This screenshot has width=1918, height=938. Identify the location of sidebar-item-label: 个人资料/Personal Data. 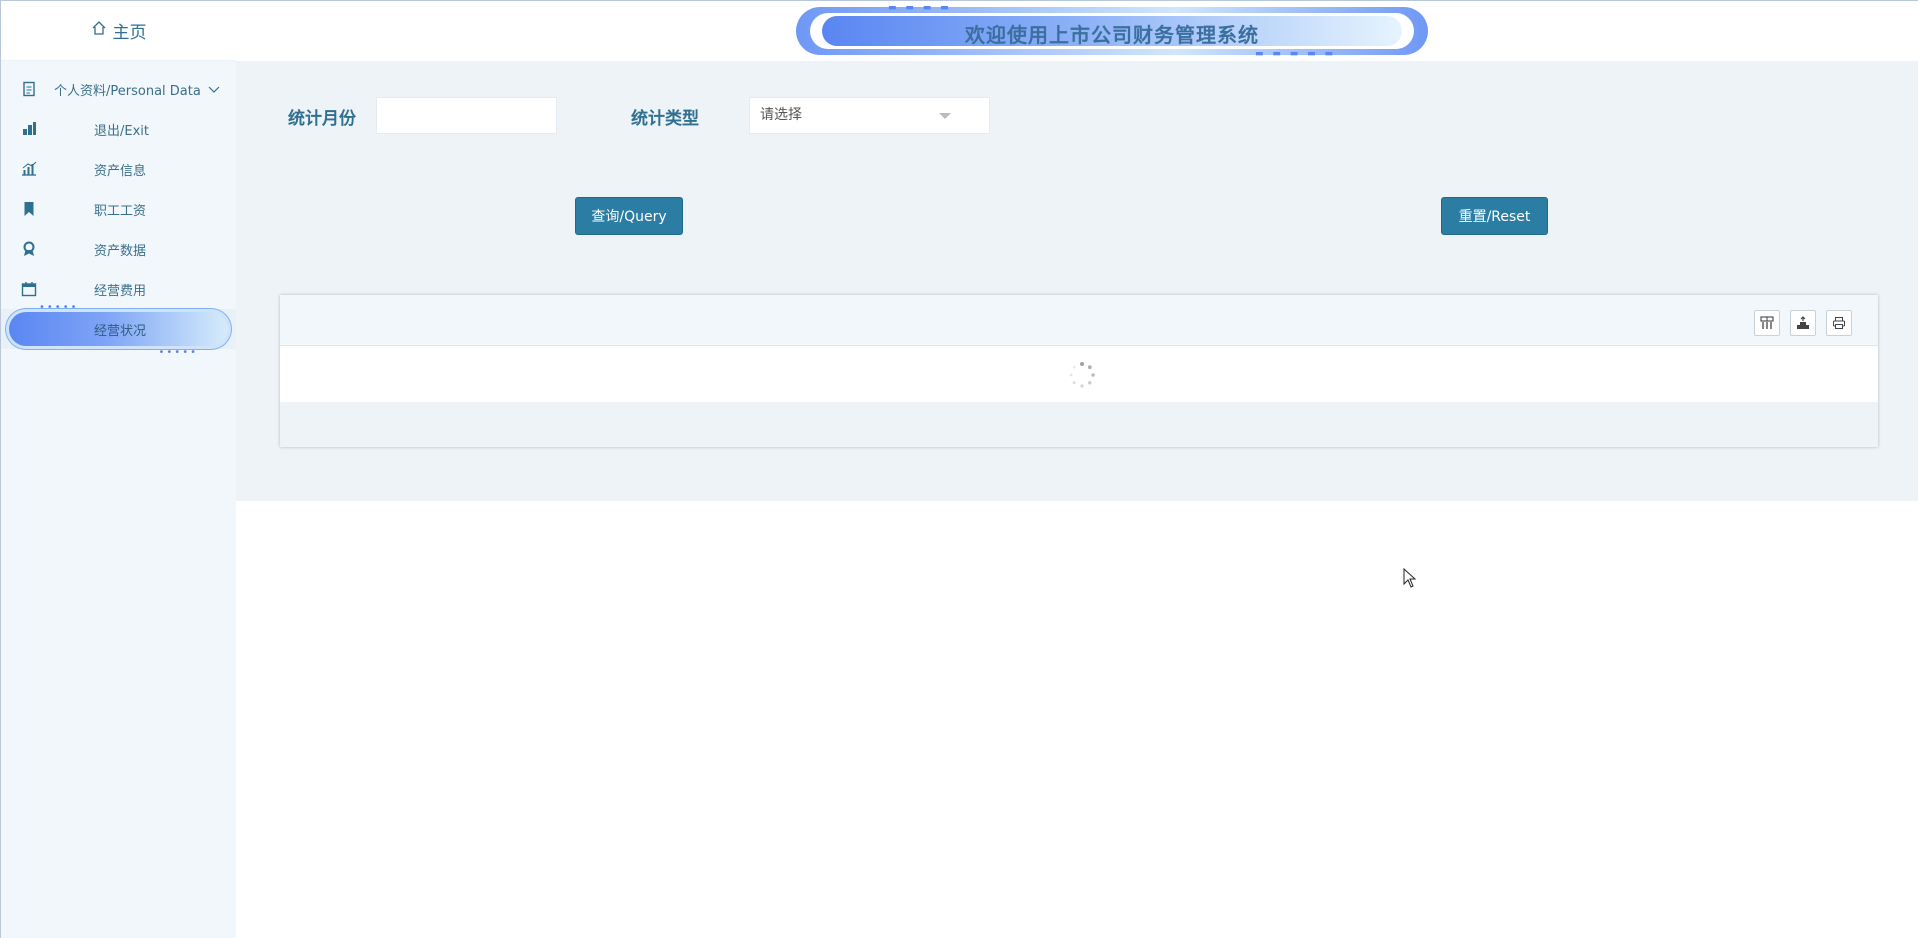
(127, 91).